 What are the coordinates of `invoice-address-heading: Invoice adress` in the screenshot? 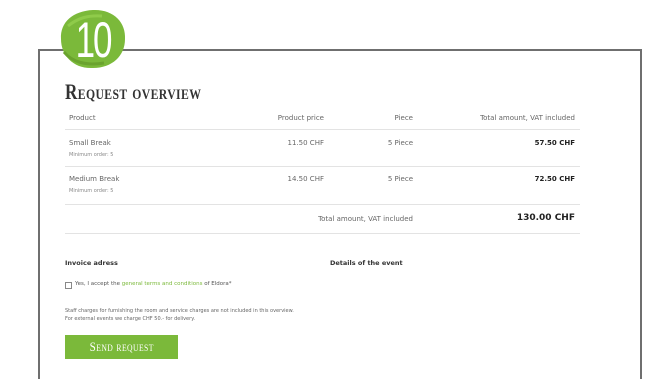 It's located at (91, 263).